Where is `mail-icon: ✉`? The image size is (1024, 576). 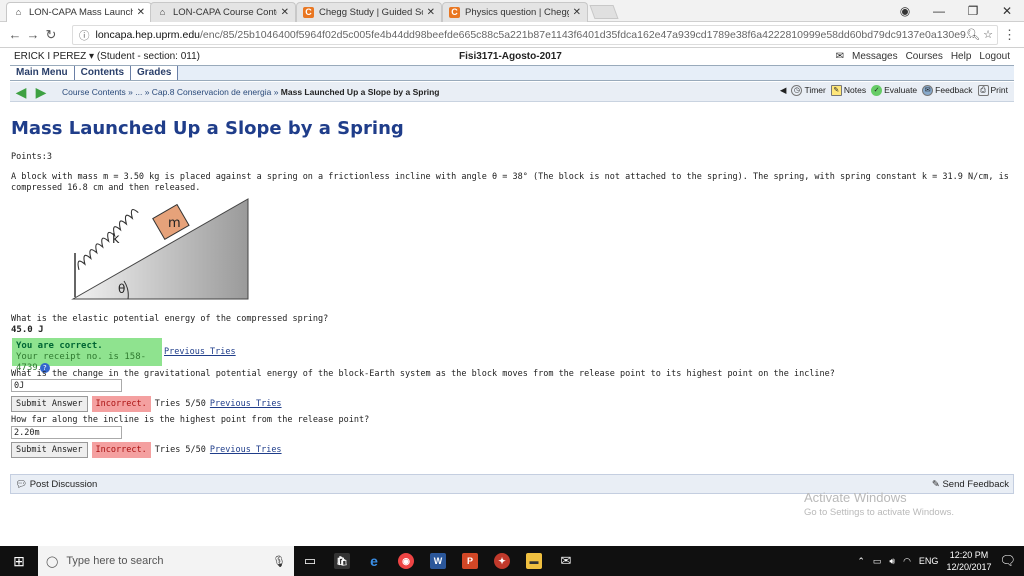 mail-icon: ✉ is located at coordinates (566, 561).